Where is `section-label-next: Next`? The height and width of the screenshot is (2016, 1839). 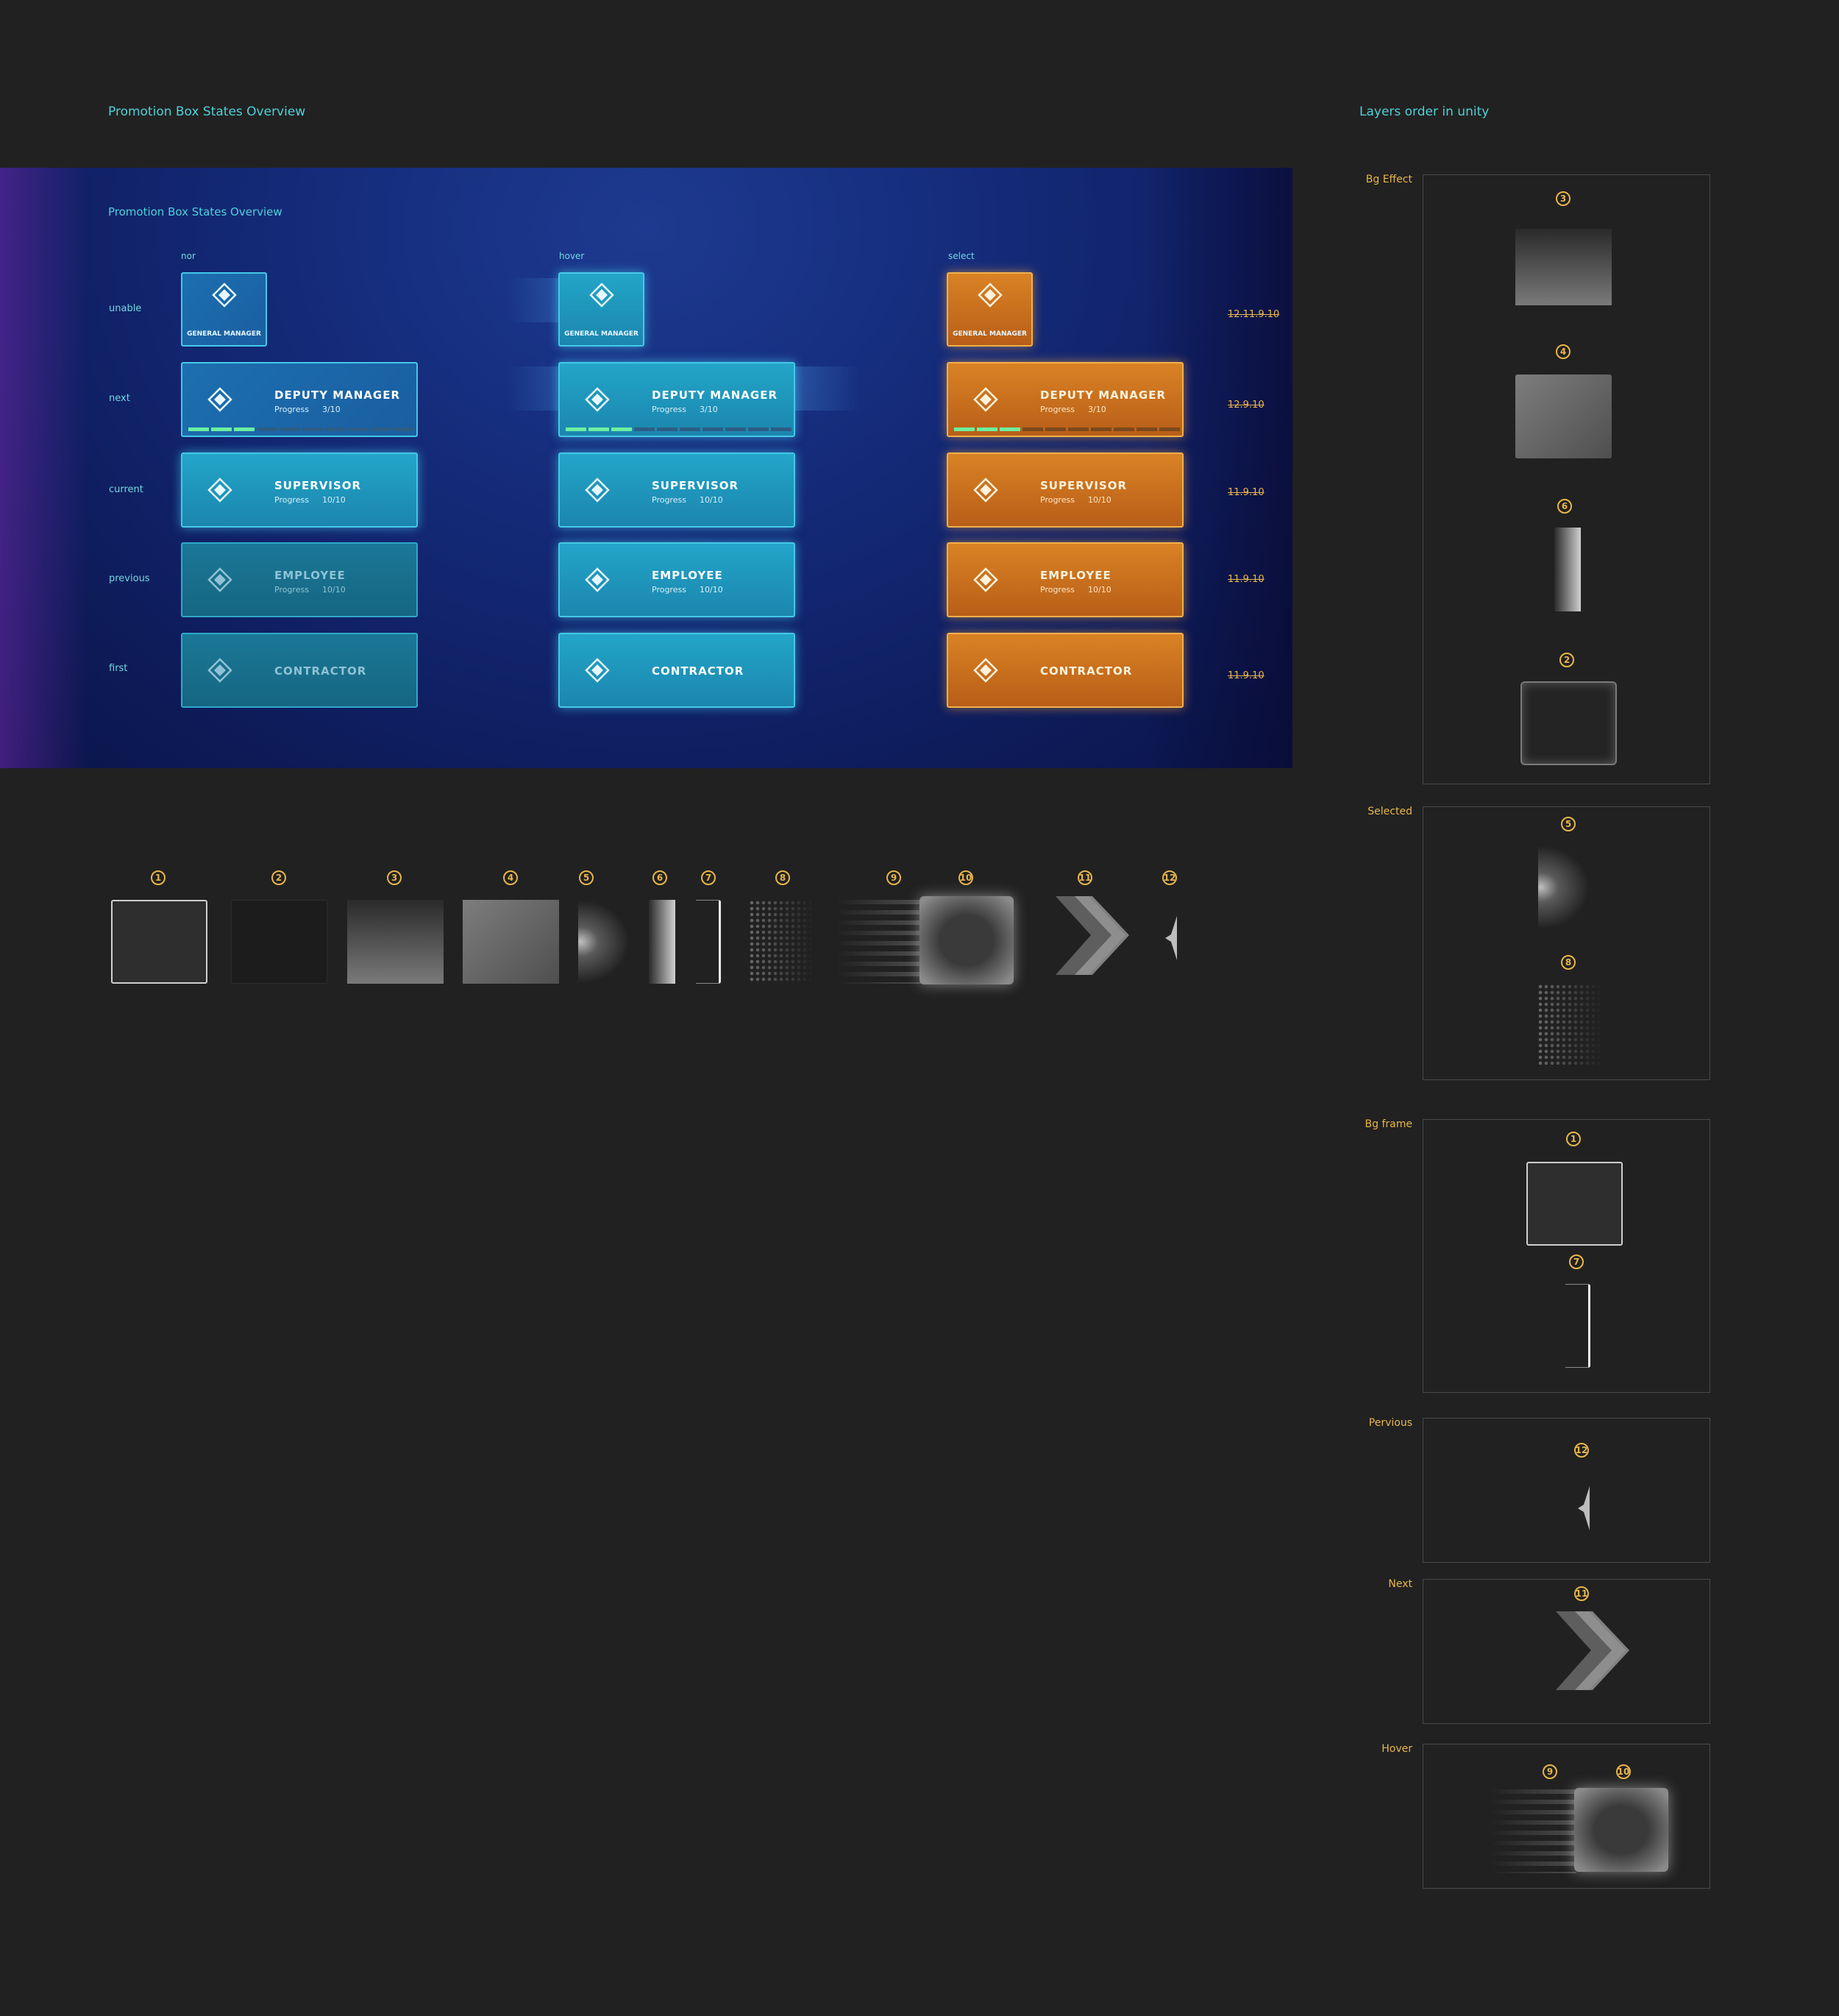 section-label-next: Next is located at coordinates (1400, 1584).